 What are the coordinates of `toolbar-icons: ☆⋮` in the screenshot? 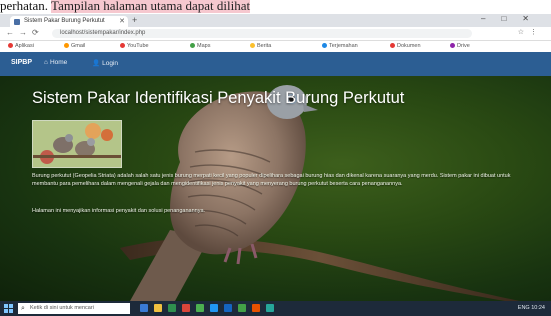 It's located at (530, 32).